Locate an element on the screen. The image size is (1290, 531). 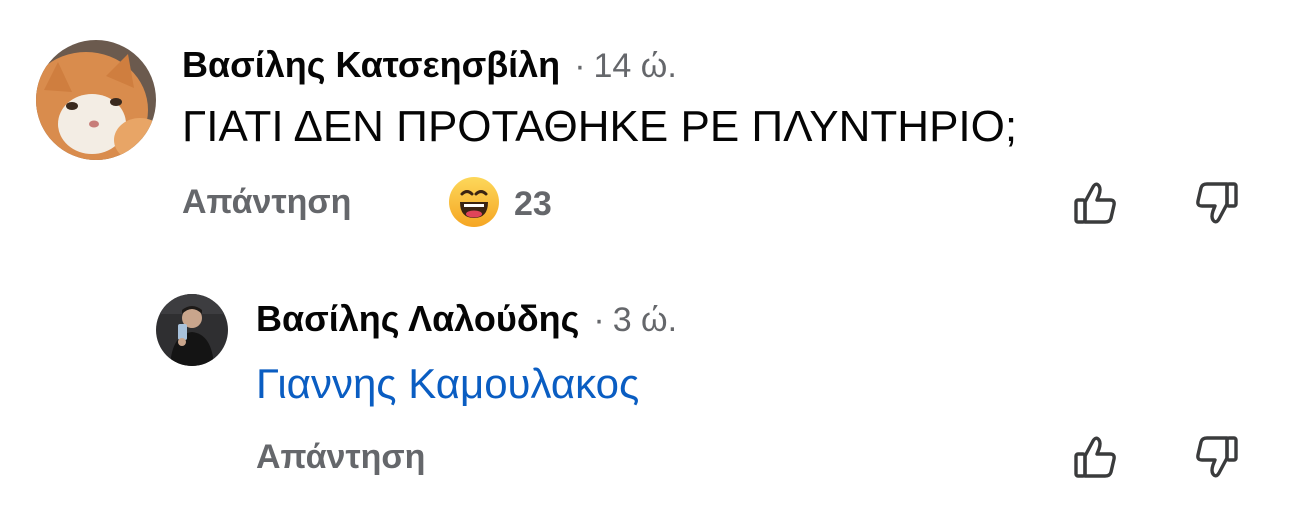
comment-text: ΓΙΑΤΙ ΔΕΝ ΠΡΟΤΑΘΗΚΕ ΡΕ ΠΛΥΝΤΗΡΙΟ; is located at coordinates (600, 126).